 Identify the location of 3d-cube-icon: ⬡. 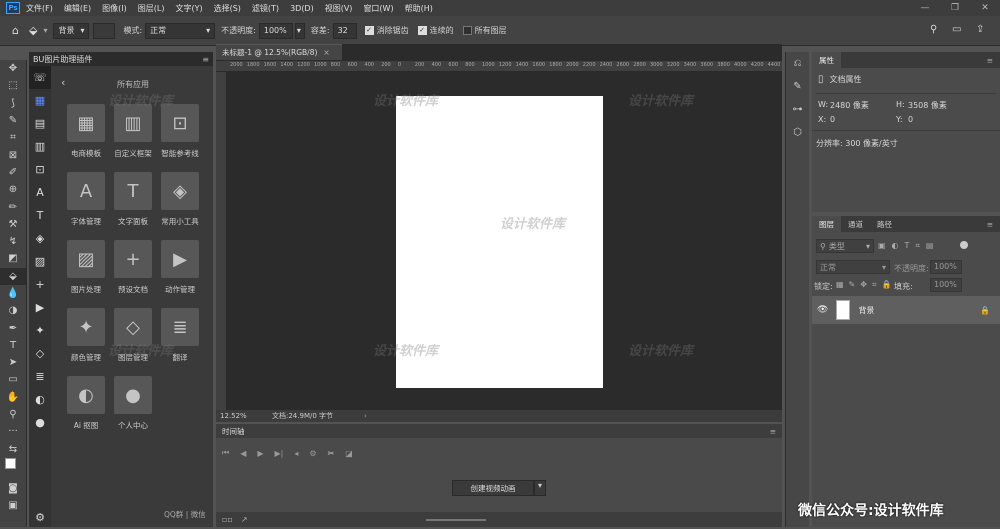
(797, 132).